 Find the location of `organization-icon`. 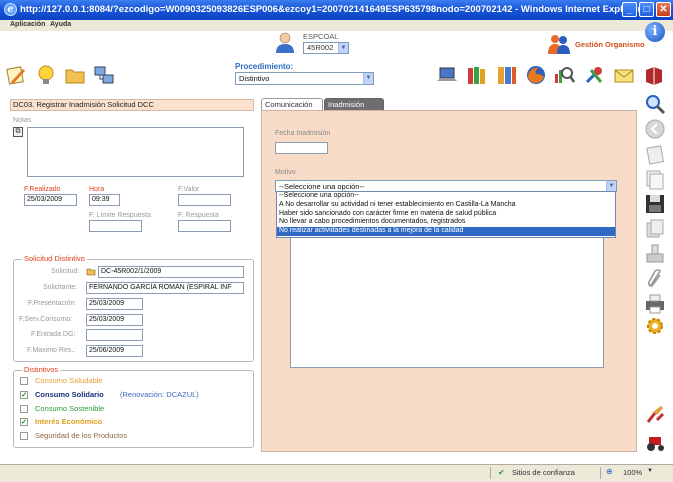

organization-icon is located at coordinates (559, 44).